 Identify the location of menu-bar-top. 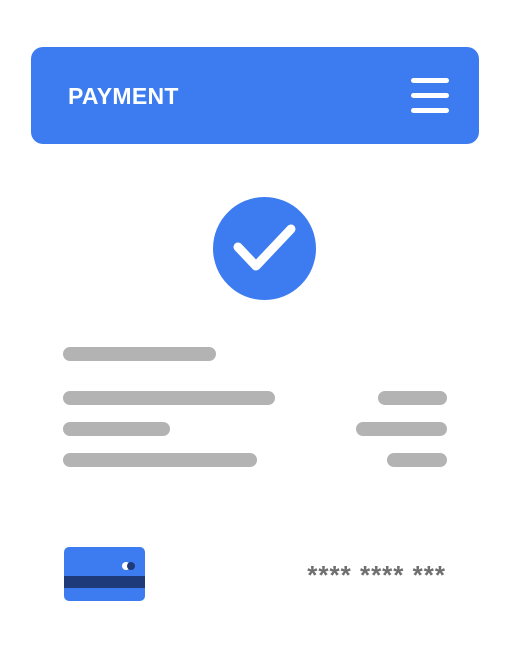
(430, 80).